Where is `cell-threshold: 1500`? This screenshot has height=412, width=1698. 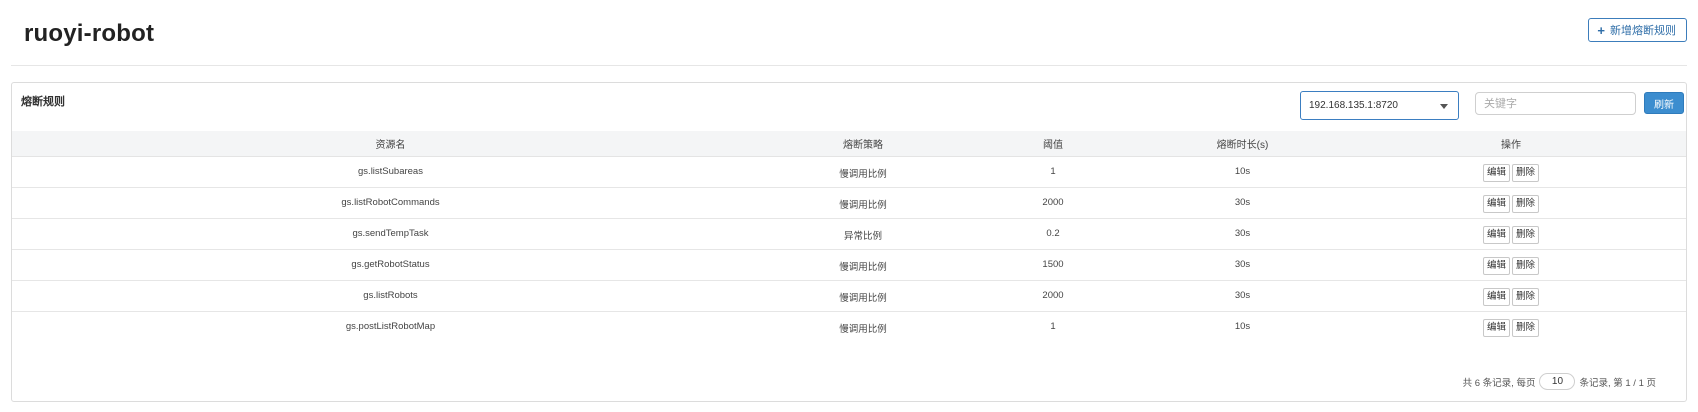 cell-threshold: 1500 is located at coordinates (1053, 265).